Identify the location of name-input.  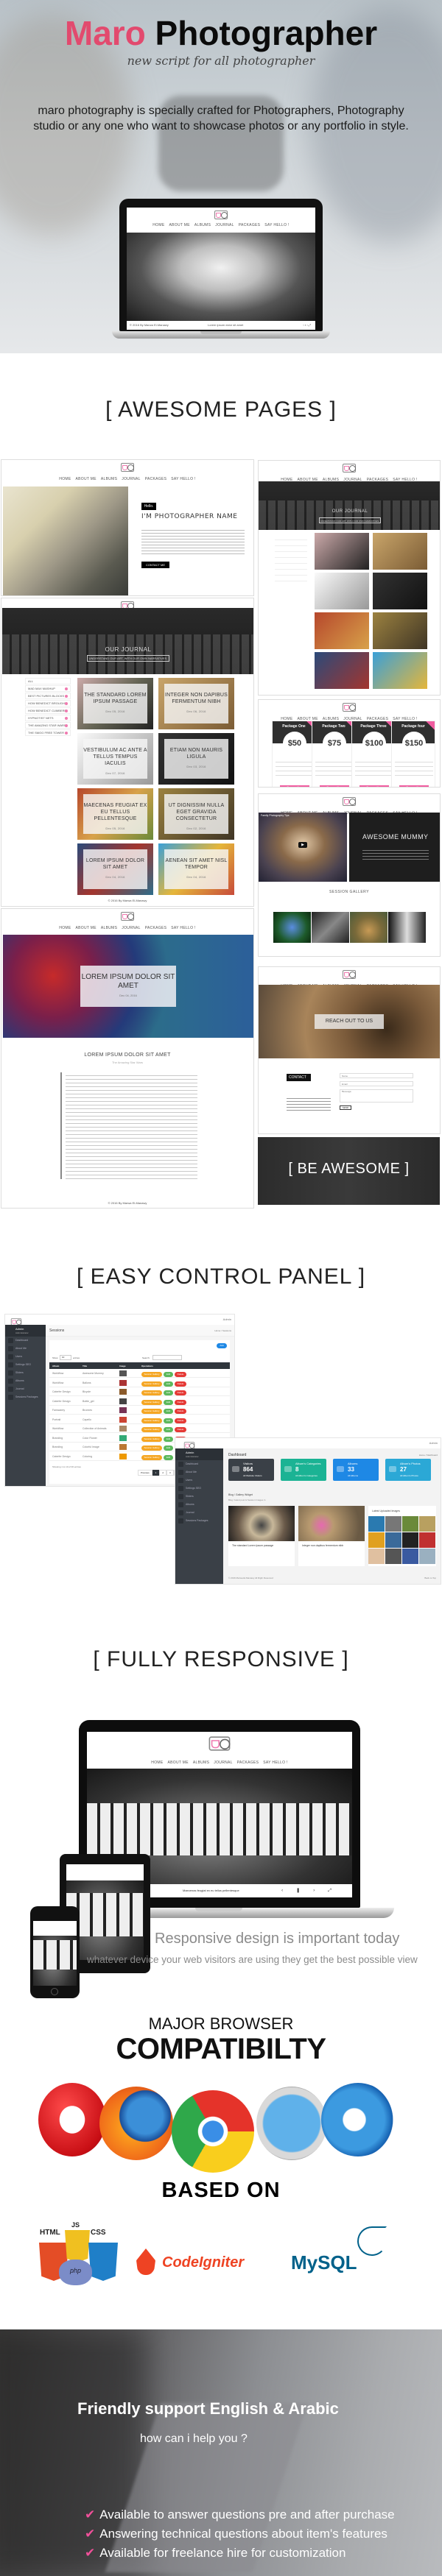
(376, 1075).